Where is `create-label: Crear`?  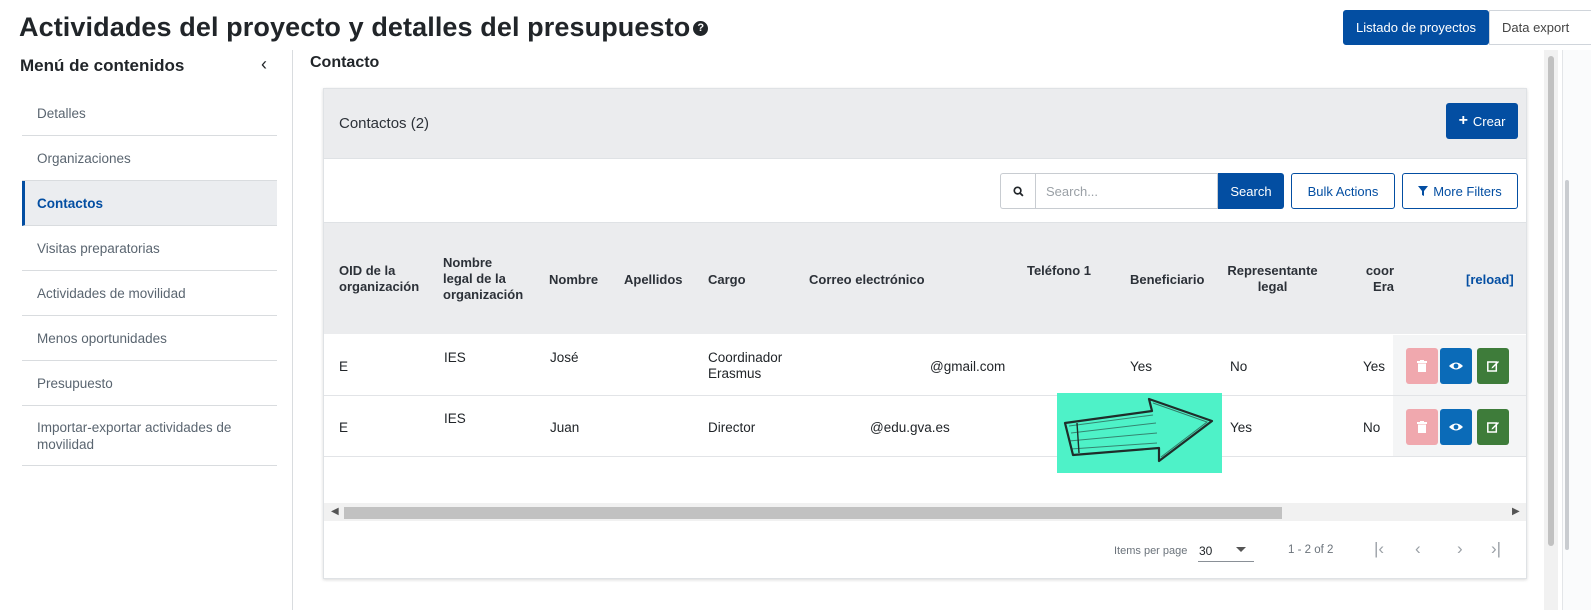 create-label: Crear is located at coordinates (1489, 121).